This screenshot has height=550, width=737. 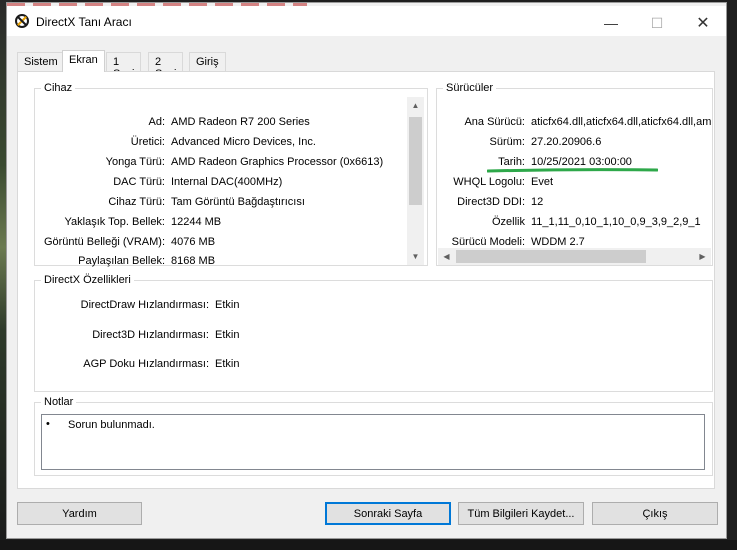 I want to click on device-label: Yonga Türü:, so click(x=135, y=162).